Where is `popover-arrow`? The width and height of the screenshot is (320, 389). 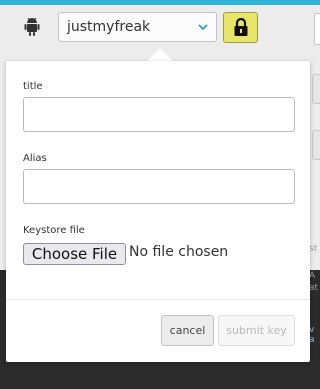
popover-arrow is located at coordinates (160, 54).